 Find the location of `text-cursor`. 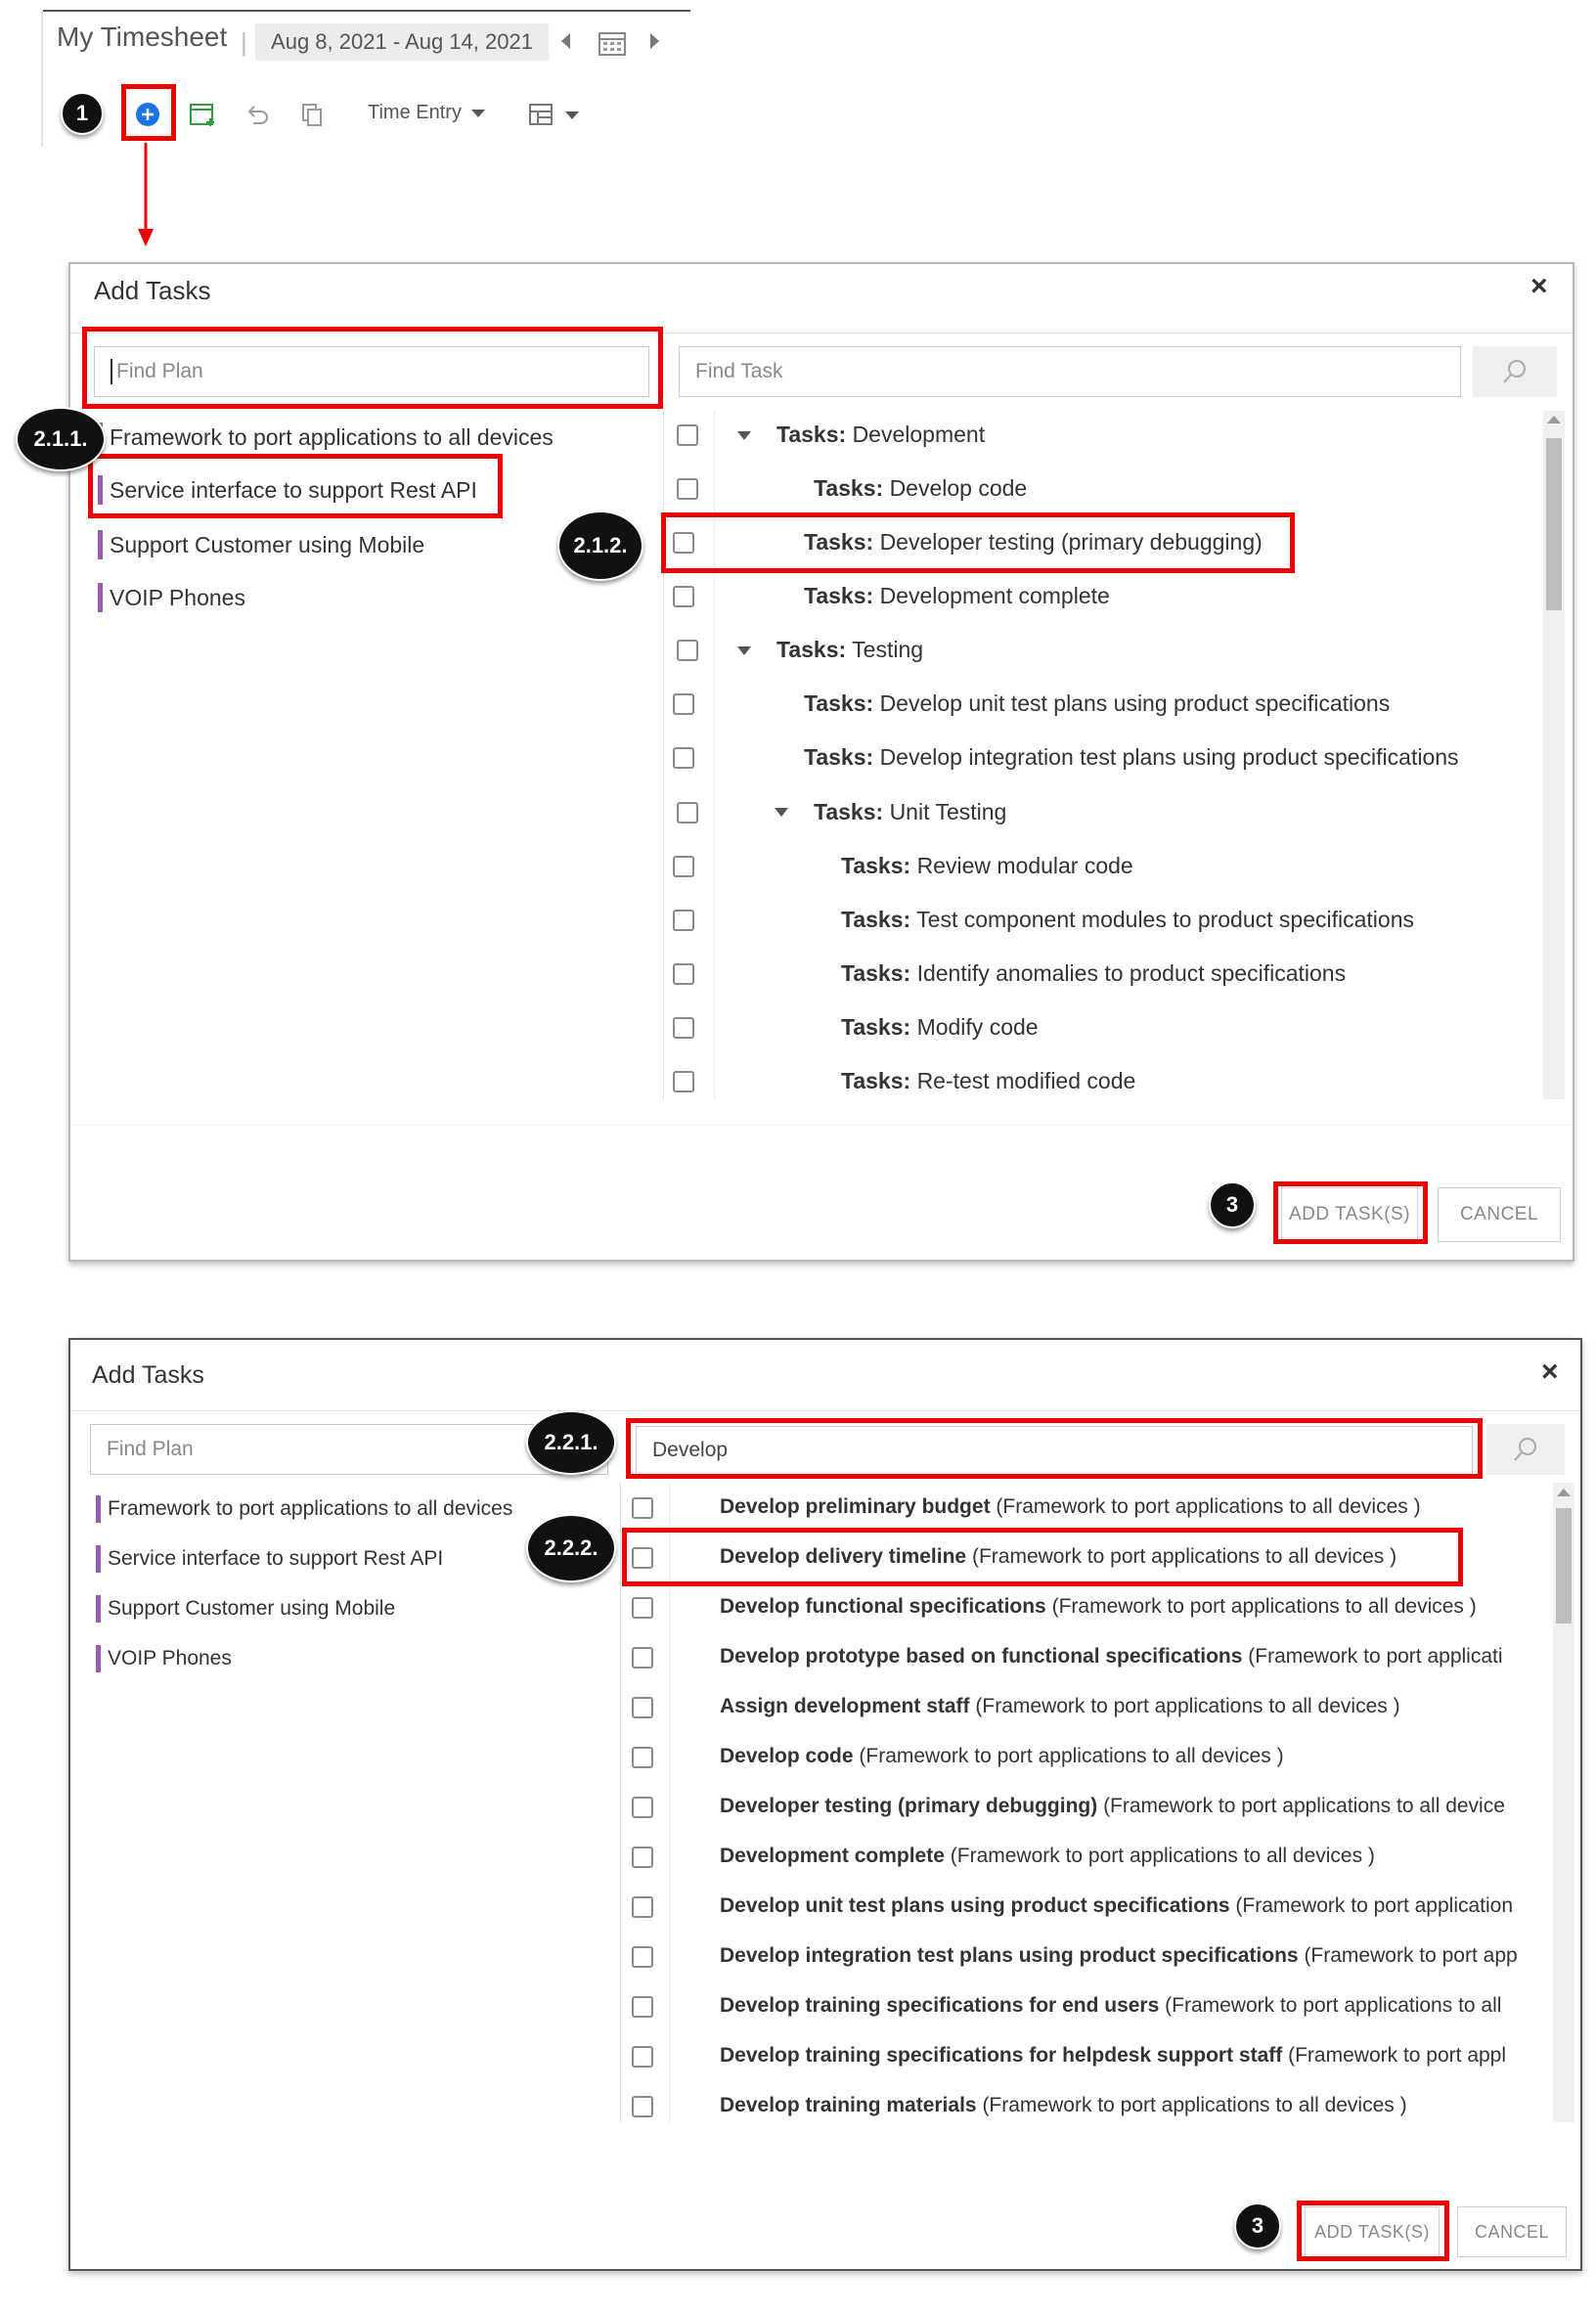

text-cursor is located at coordinates (111, 371).